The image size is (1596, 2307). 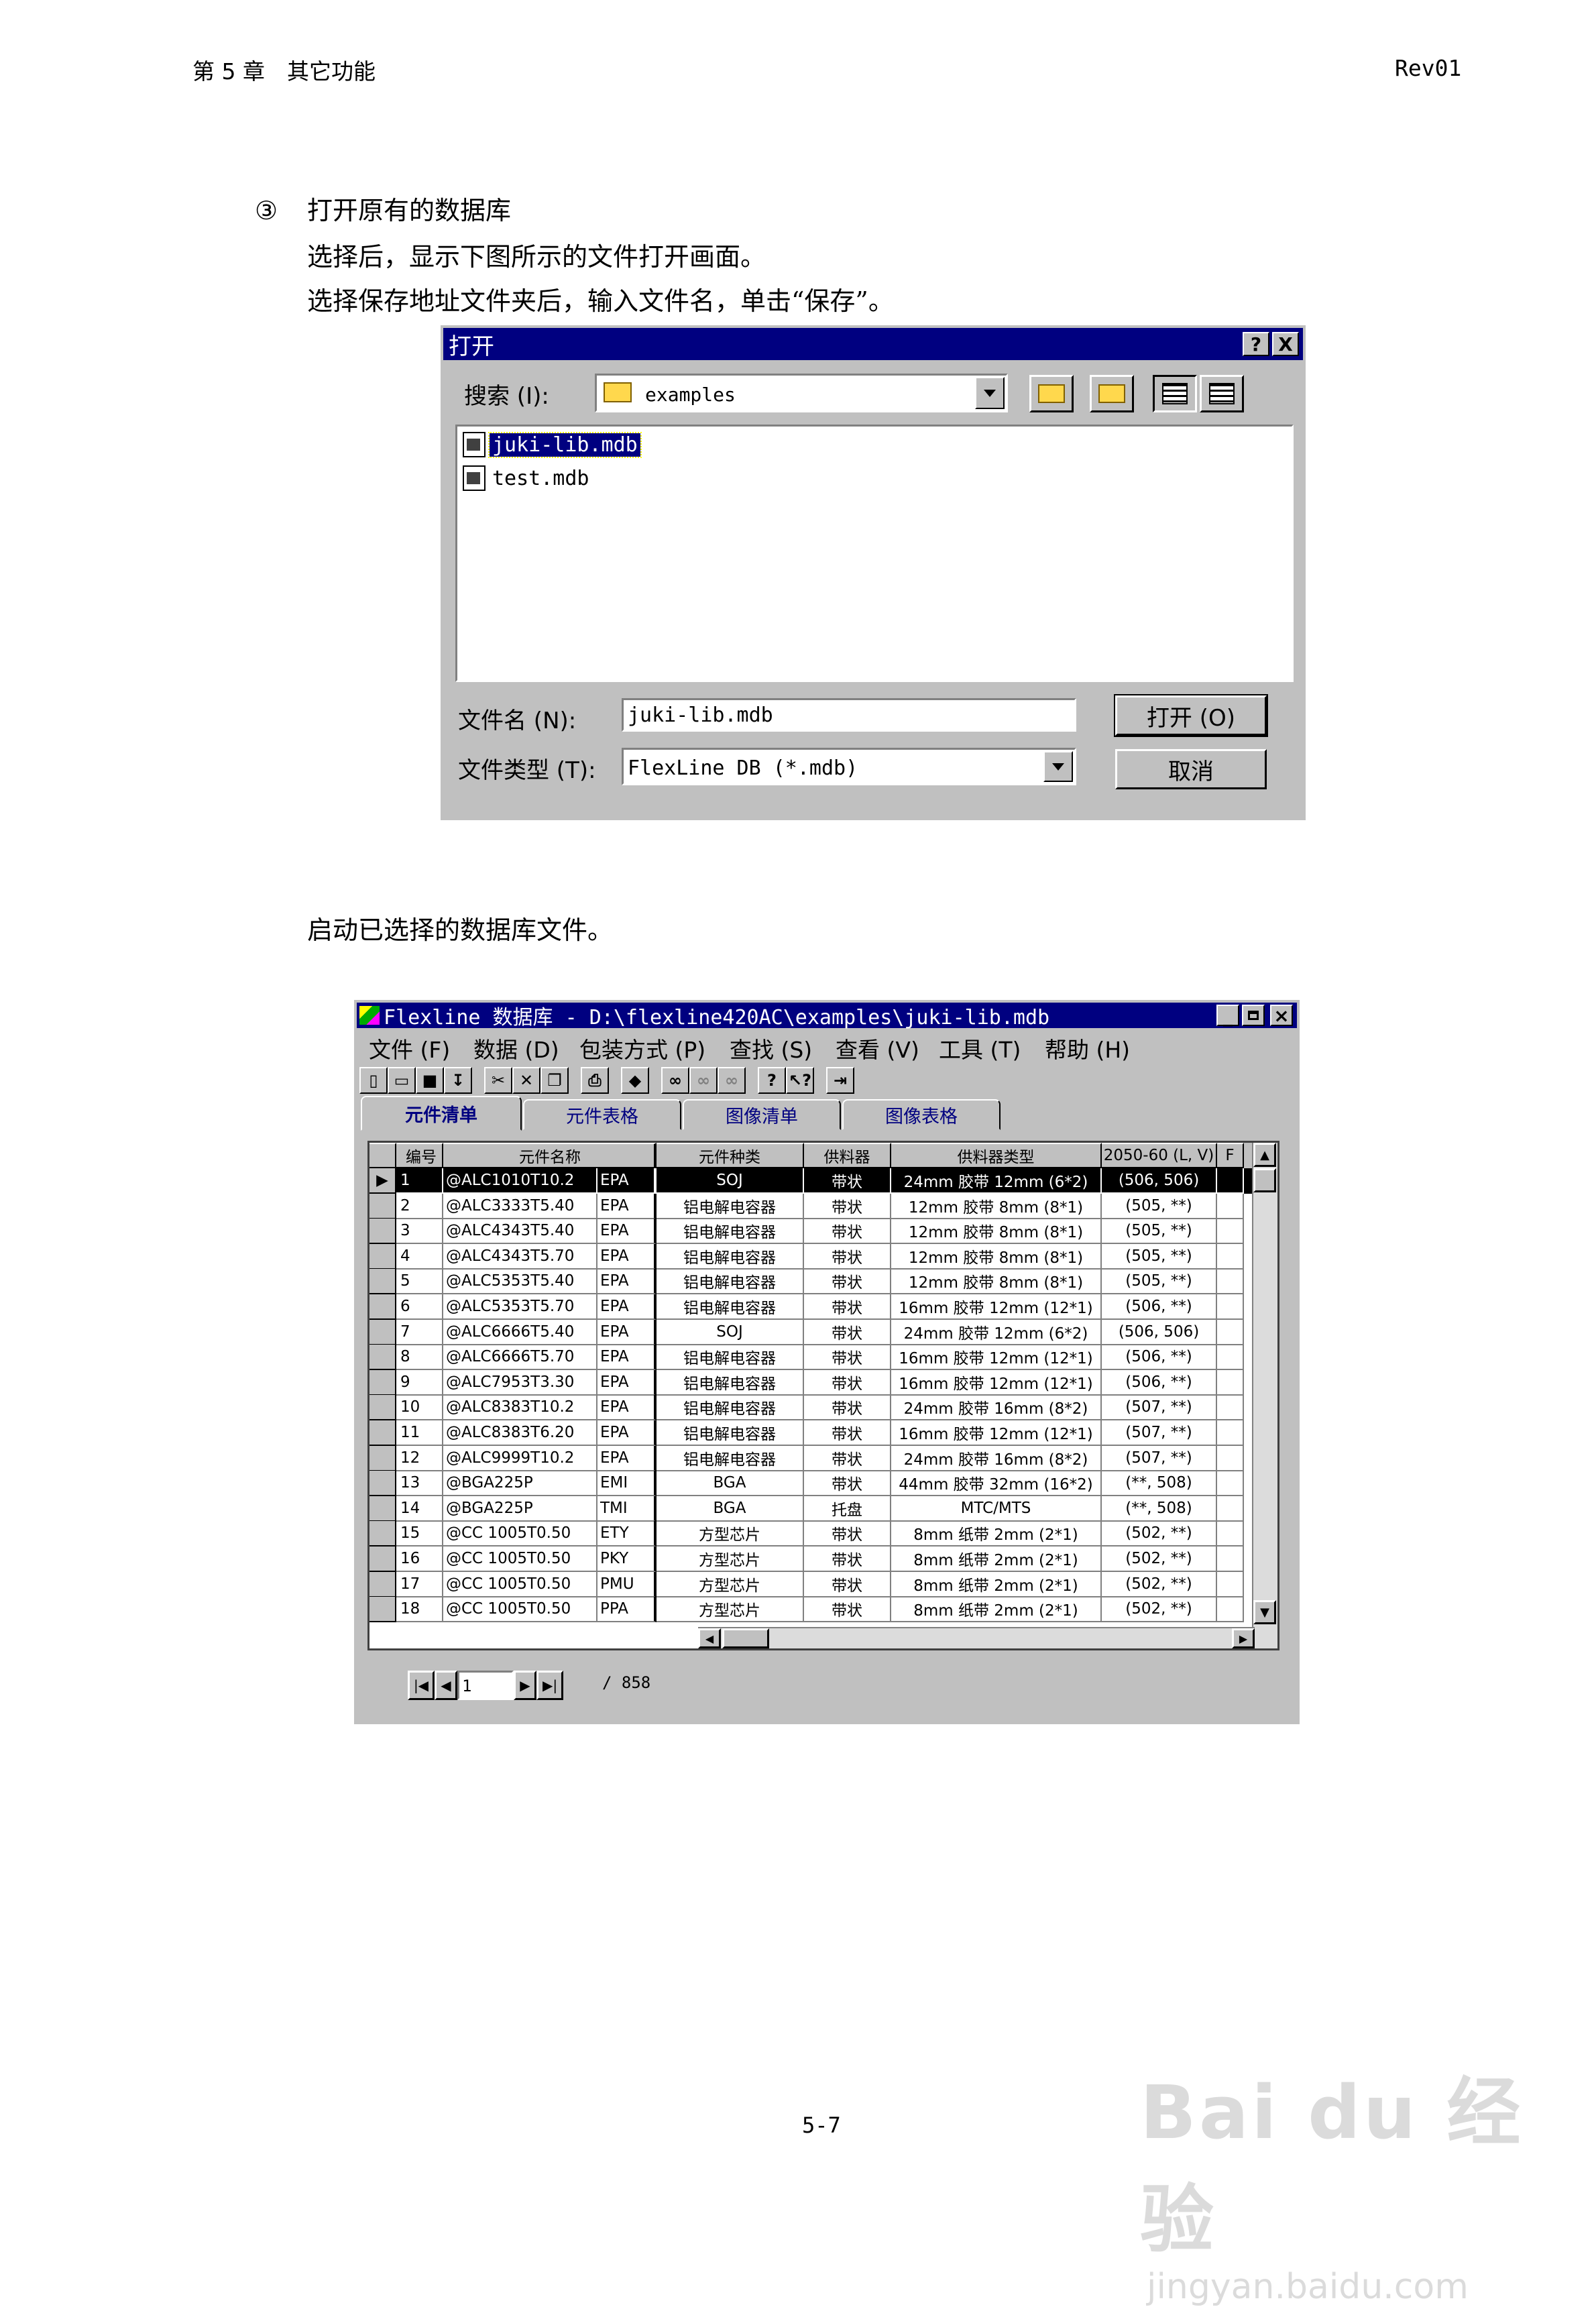 What do you see at coordinates (627, 1509) in the screenshot?
I see `cell-package: TMI` at bounding box center [627, 1509].